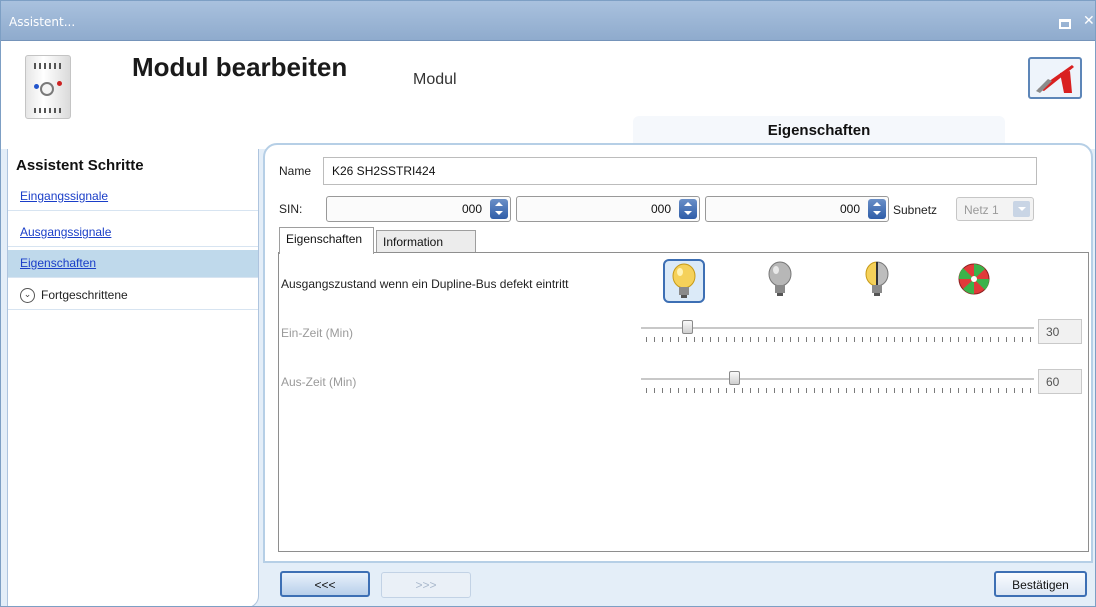  What do you see at coordinates (782, 281) in the screenshot?
I see `bulb-off-icon` at bounding box center [782, 281].